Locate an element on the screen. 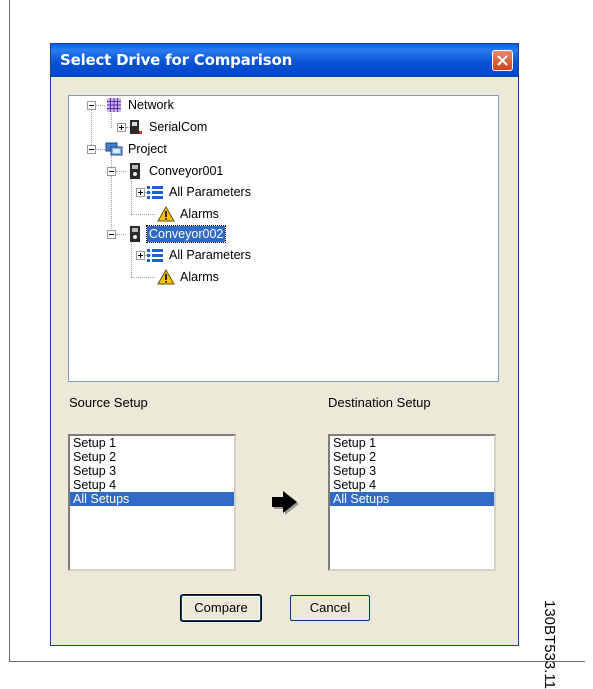 This screenshot has height=689, width=593. tree-item-drive2-all-parameters: All Parameters is located at coordinates (199, 255).